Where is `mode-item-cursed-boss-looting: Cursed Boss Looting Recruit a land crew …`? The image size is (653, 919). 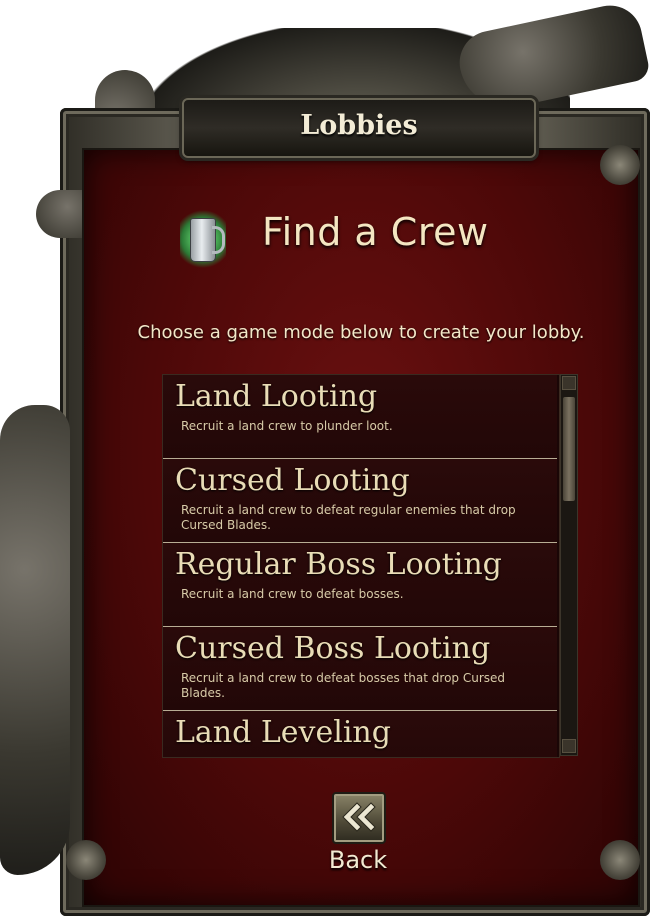 mode-item-cursed-boss-looting: Cursed Boss Looting Recruit a land crew … is located at coordinates (360, 669).